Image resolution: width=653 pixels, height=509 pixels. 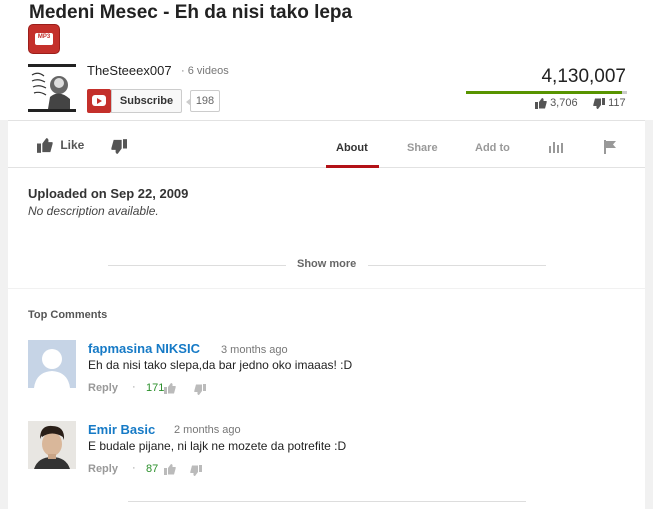 What do you see at coordinates (99, 101) in the screenshot?
I see `youtube-logo-icon` at bounding box center [99, 101].